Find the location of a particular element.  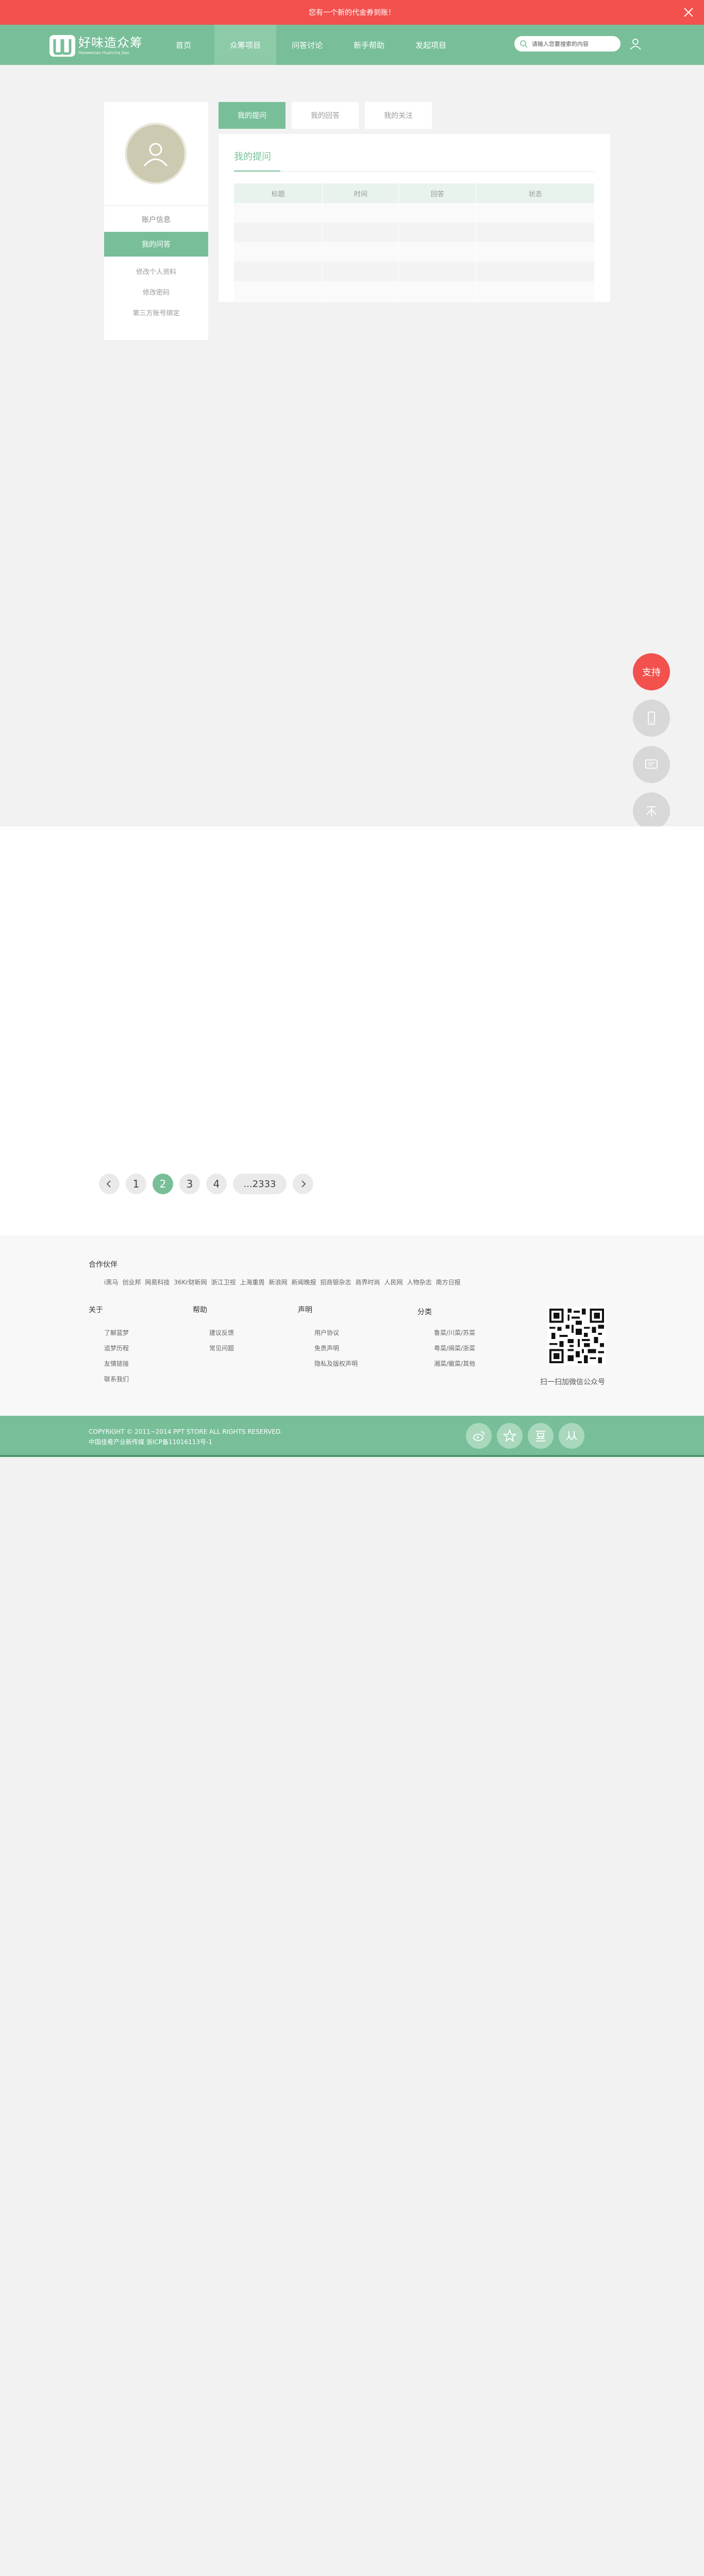

qa-tabs: 我的提问 我的回答 我的关注 is located at coordinates (328, 115).